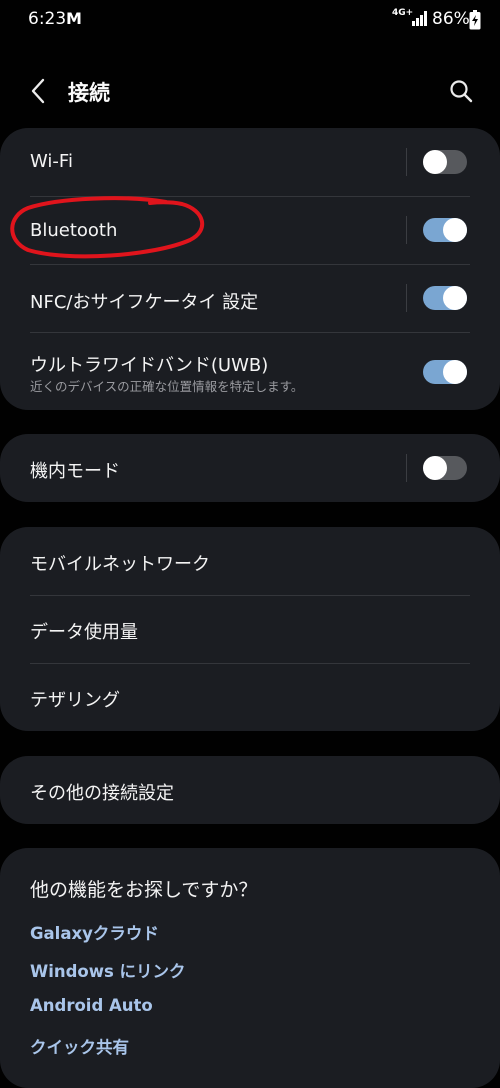 The width and height of the screenshot is (500, 1088). Describe the element at coordinates (149, 365) in the screenshot. I see `uwb-label: ウルトラワイドバンド(UWB)` at that location.